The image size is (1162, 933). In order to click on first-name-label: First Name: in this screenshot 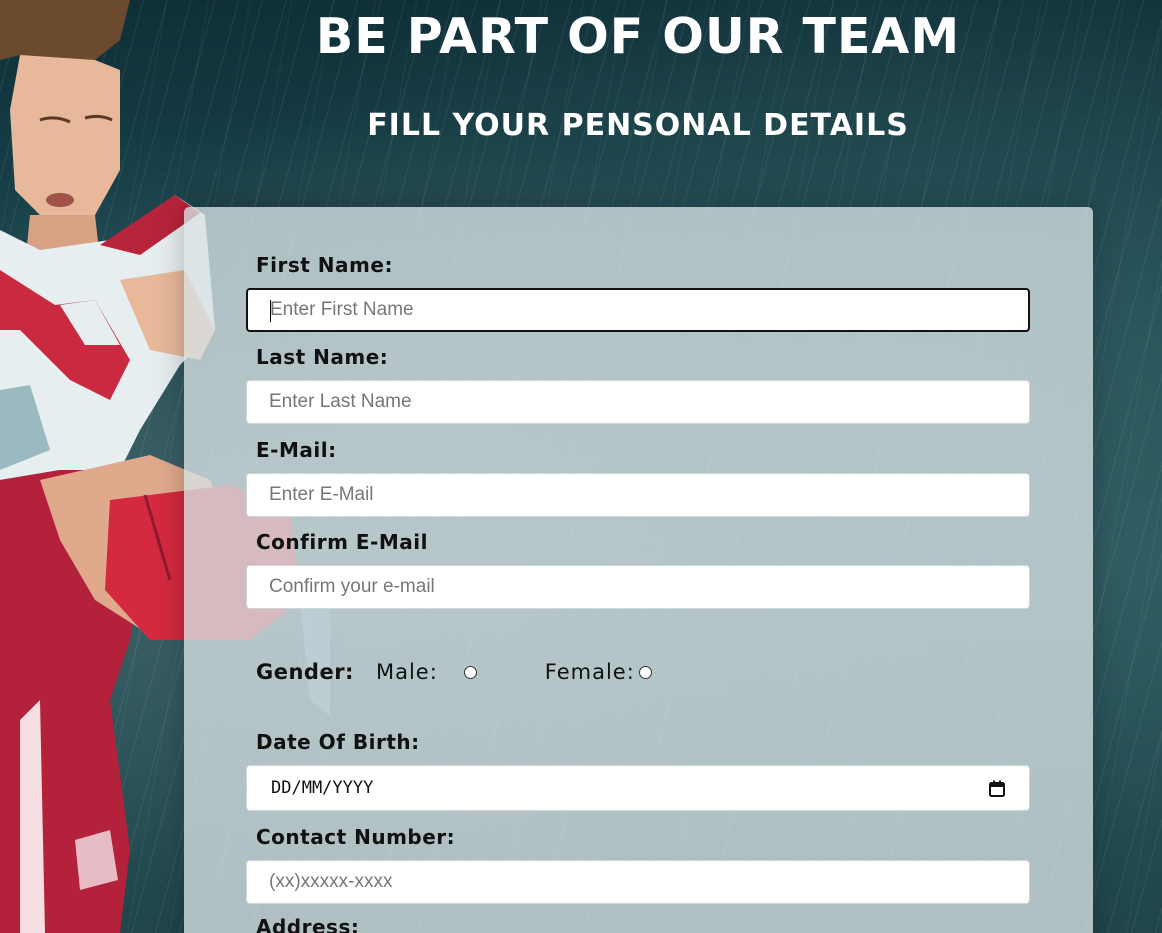, I will do `click(324, 265)`.